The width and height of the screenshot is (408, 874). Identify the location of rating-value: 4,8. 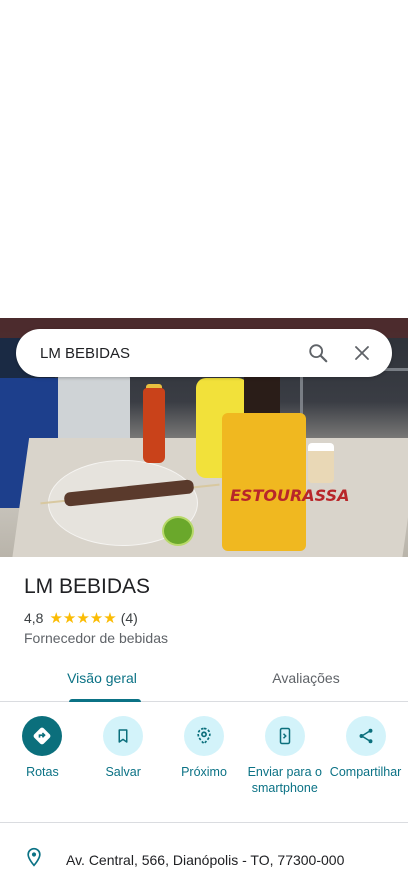
(34, 618).